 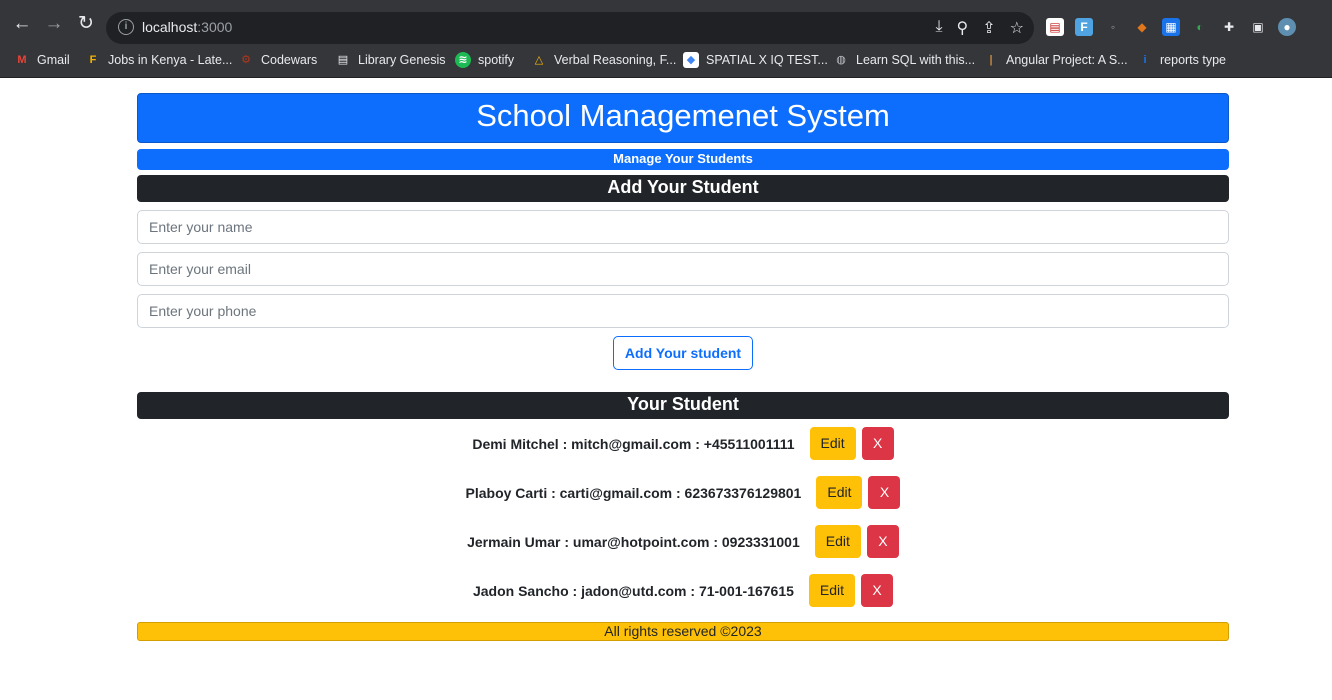 What do you see at coordinates (570, 28) in the screenshot?
I see `address-bar: i localhost:3000 ⤓ ⚲ ⇪ ☆` at bounding box center [570, 28].